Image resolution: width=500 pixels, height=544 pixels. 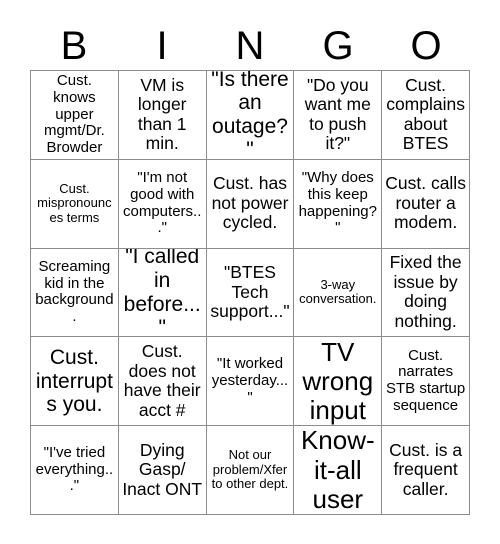 I want to click on bingo-cell-r3c3: "BTES Tech support...", so click(x=250, y=293).